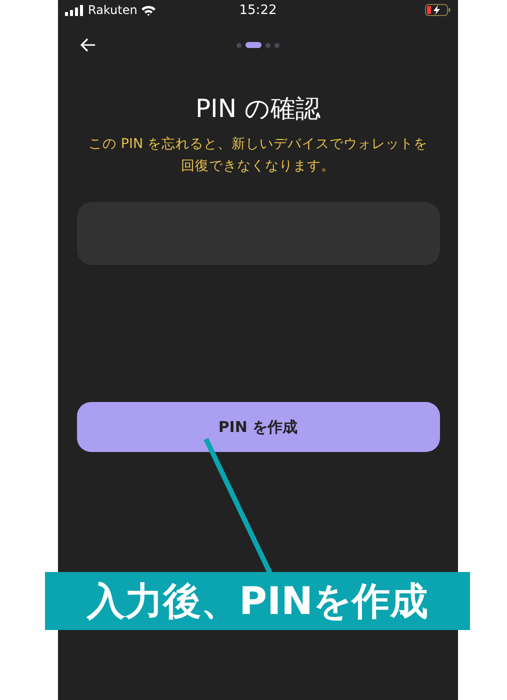 Image resolution: width=507 pixels, height=700 pixels. What do you see at coordinates (257, 601) in the screenshot?
I see `annotation-caption: 入力後、PINを作成` at bounding box center [257, 601].